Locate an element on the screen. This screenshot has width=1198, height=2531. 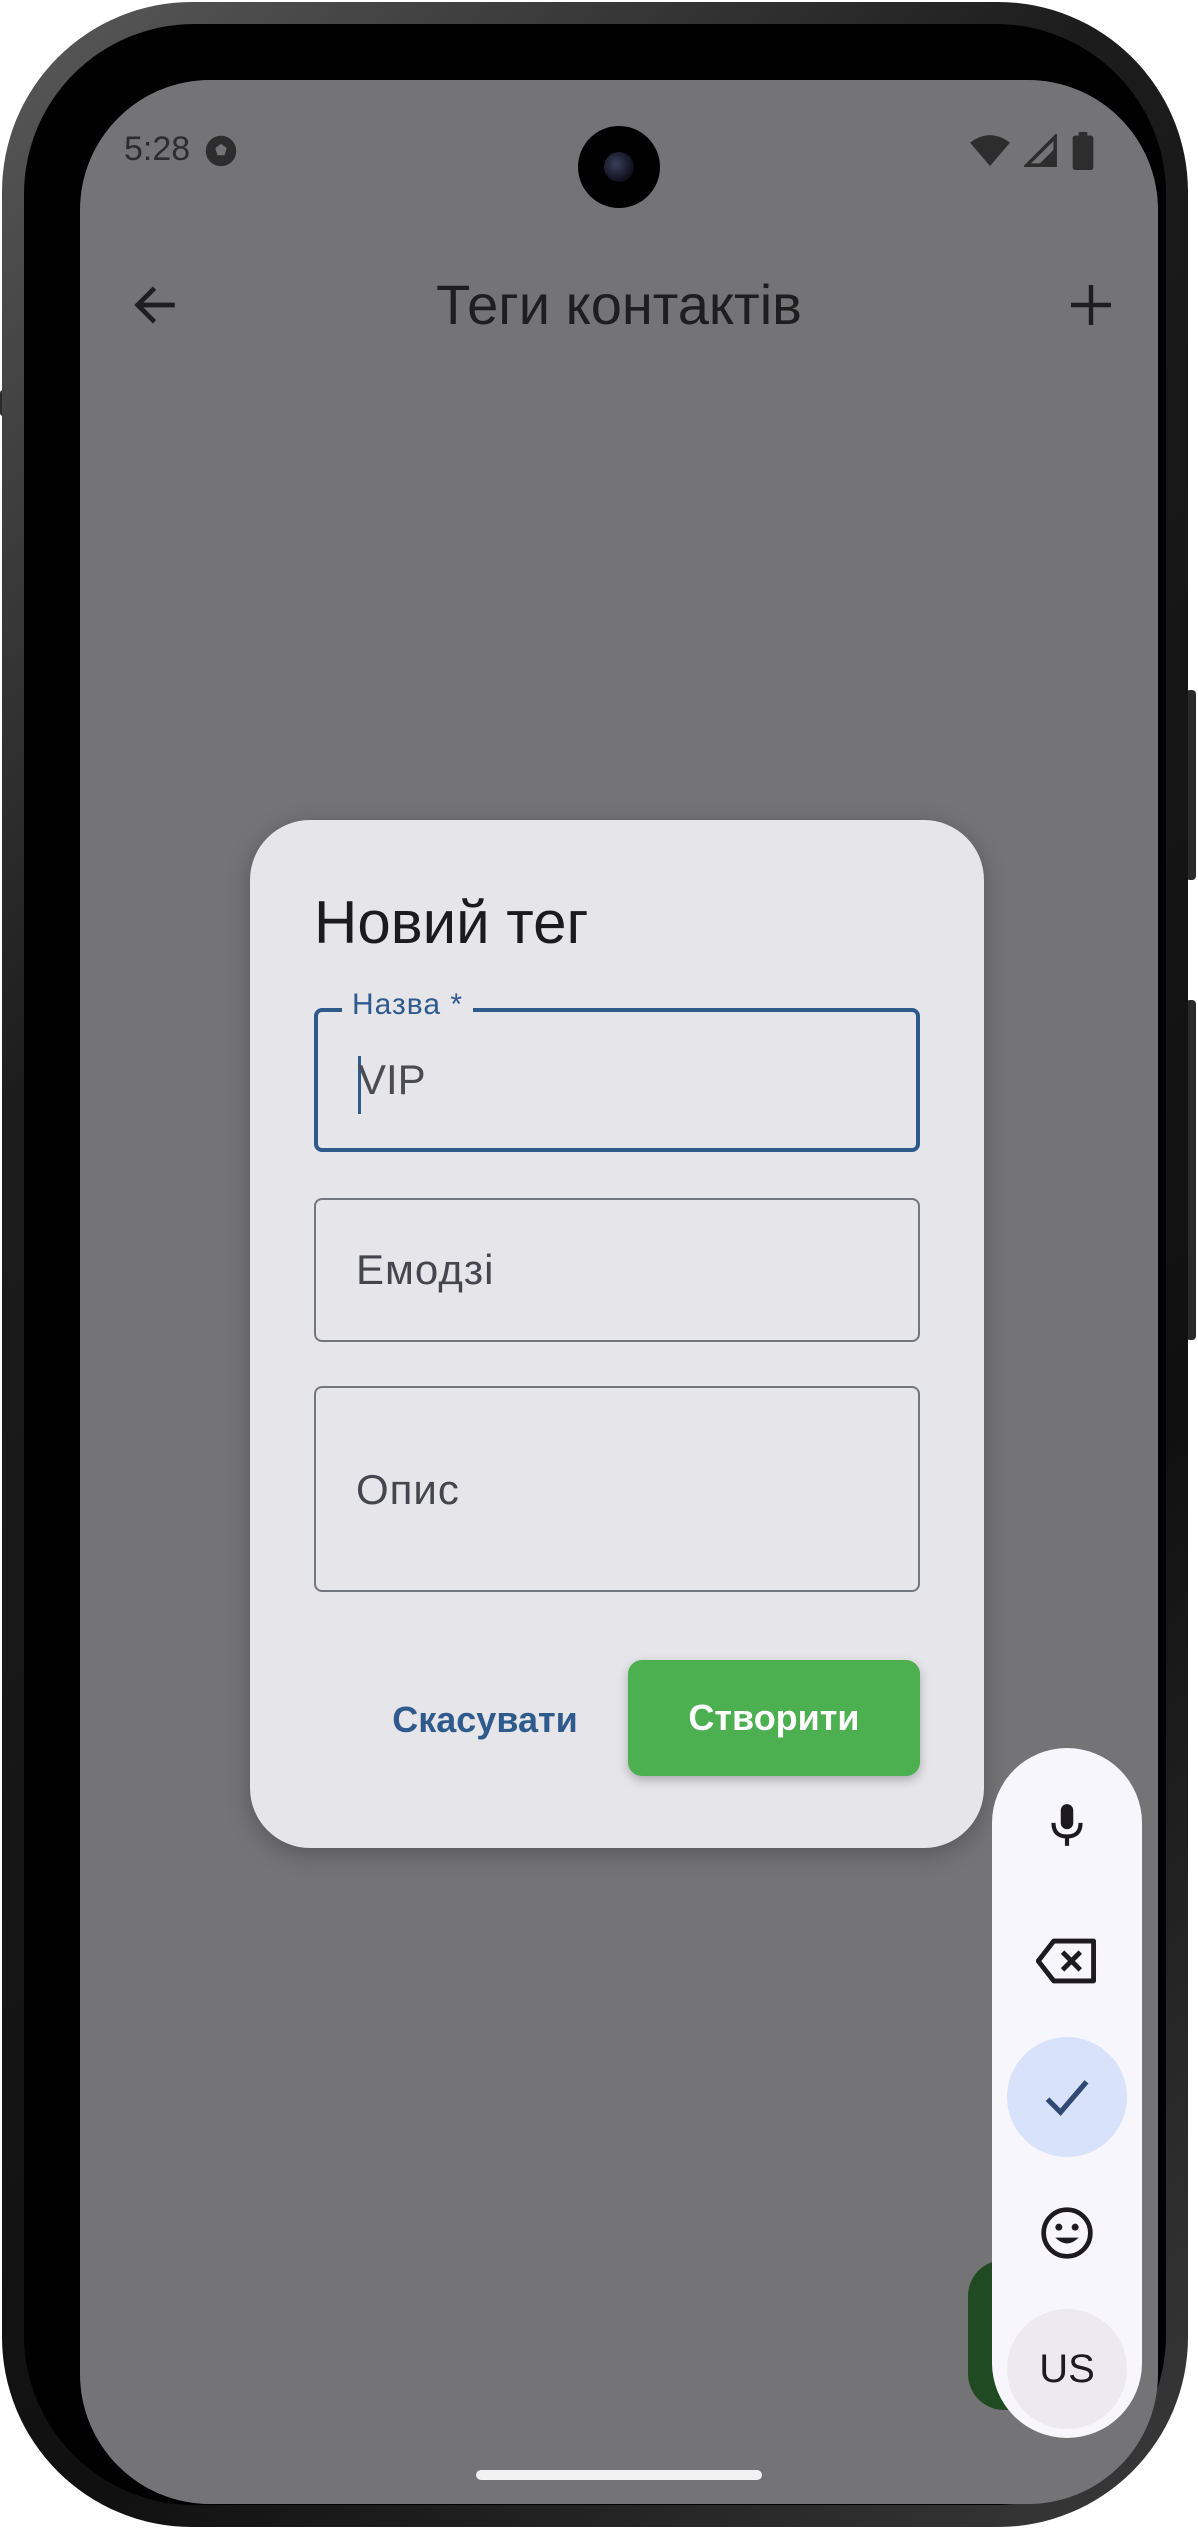
emoji-button is located at coordinates (1067, 2233).